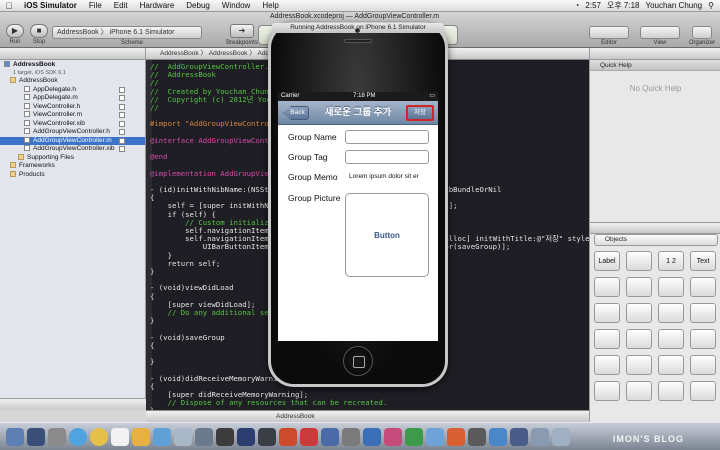 The height and width of the screenshot is (450, 720). Describe the element at coordinates (671, 365) in the screenshot. I see `library-datepicker-item` at that location.